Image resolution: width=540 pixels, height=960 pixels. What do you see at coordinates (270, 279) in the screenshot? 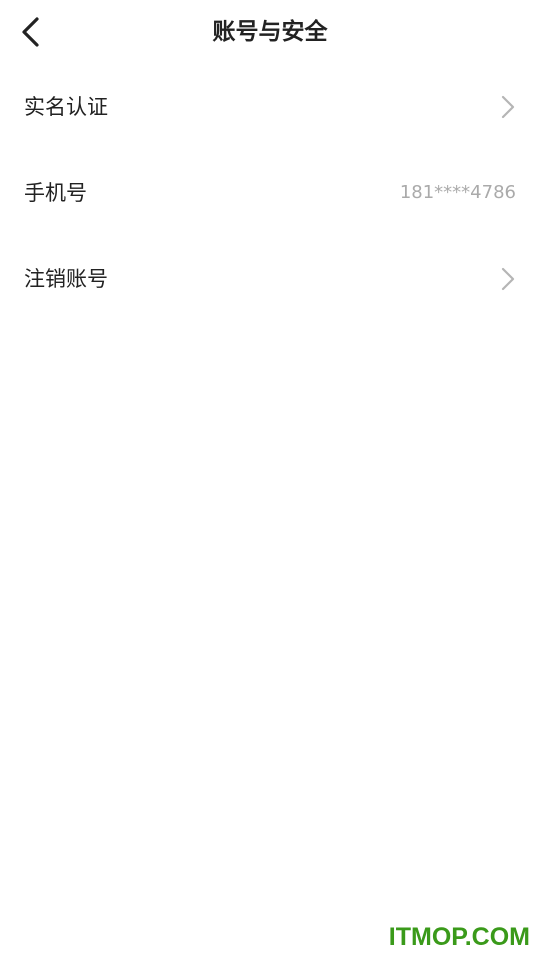
I see `menu-item-delete-account: 注销账号` at bounding box center [270, 279].